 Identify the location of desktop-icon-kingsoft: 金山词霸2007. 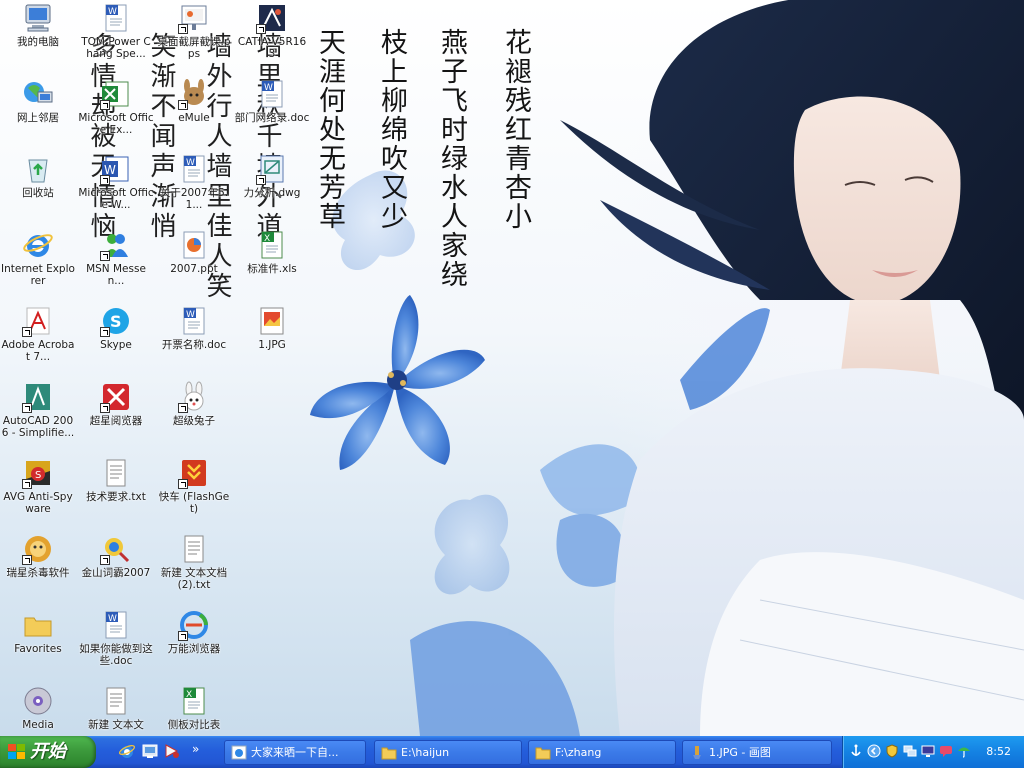
(116, 556).